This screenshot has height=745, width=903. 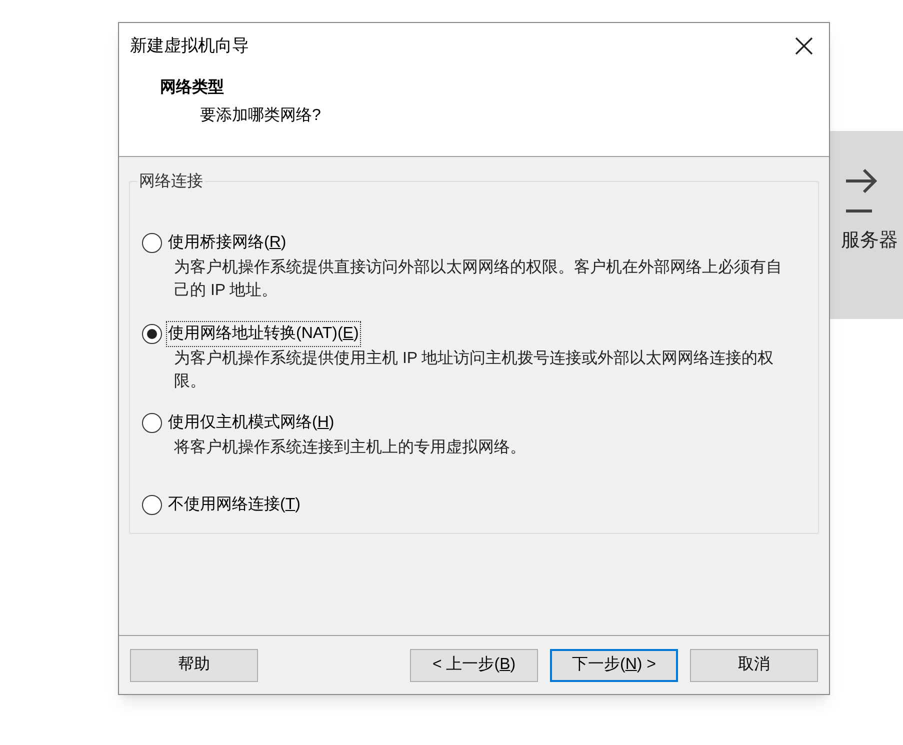 I want to click on option-description: 为客户机操作系统提供使用主机 IP 地址访问主机拨号连接或外部以太网网络连接的权限。, so click(x=474, y=370).